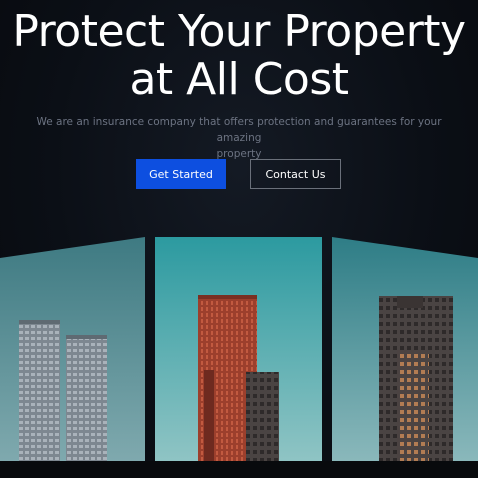 The image size is (478, 478). Describe the element at coordinates (239, 469) in the screenshot. I see `footer-strip` at that location.